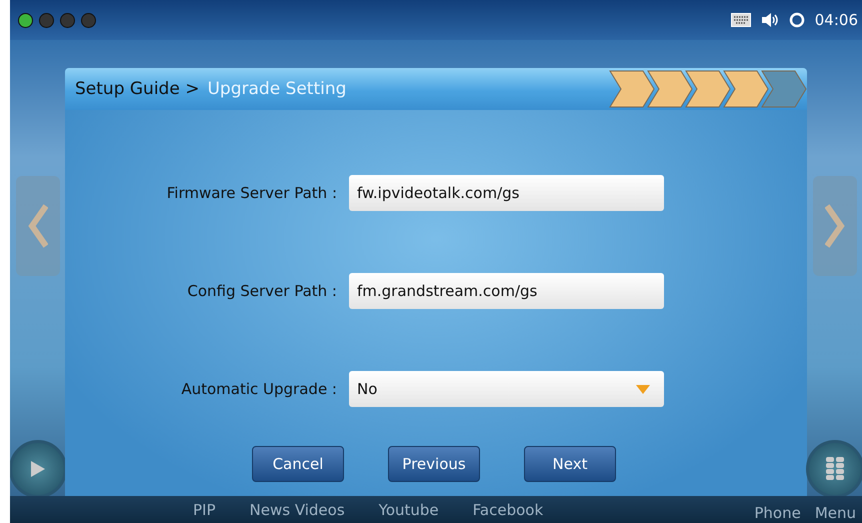 This screenshot has width=862, height=523. What do you see at coordinates (298, 464) in the screenshot?
I see `dialog-button: Cancel` at bounding box center [298, 464].